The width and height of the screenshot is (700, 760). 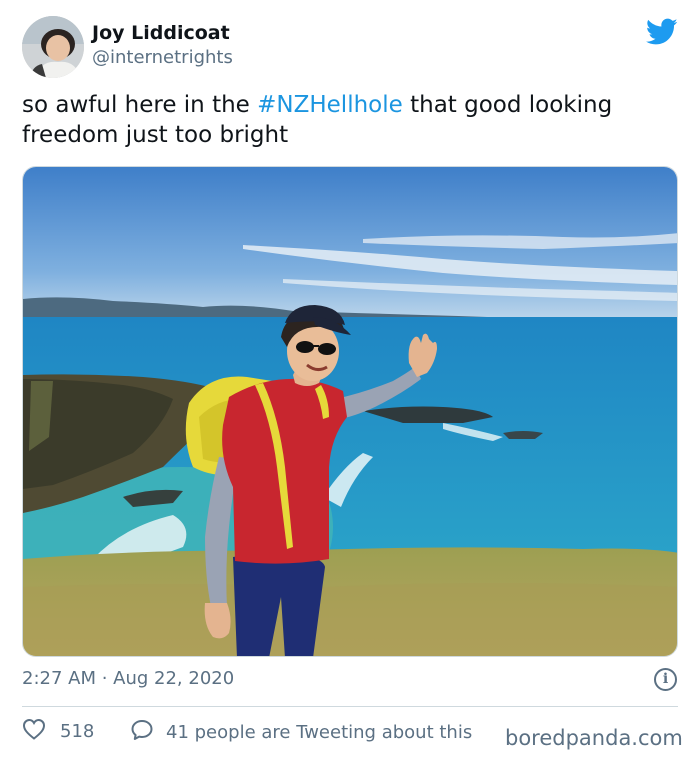 What do you see at coordinates (330, 105) in the screenshot?
I see `hashtag-link: #NZHellhole` at bounding box center [330, 105].